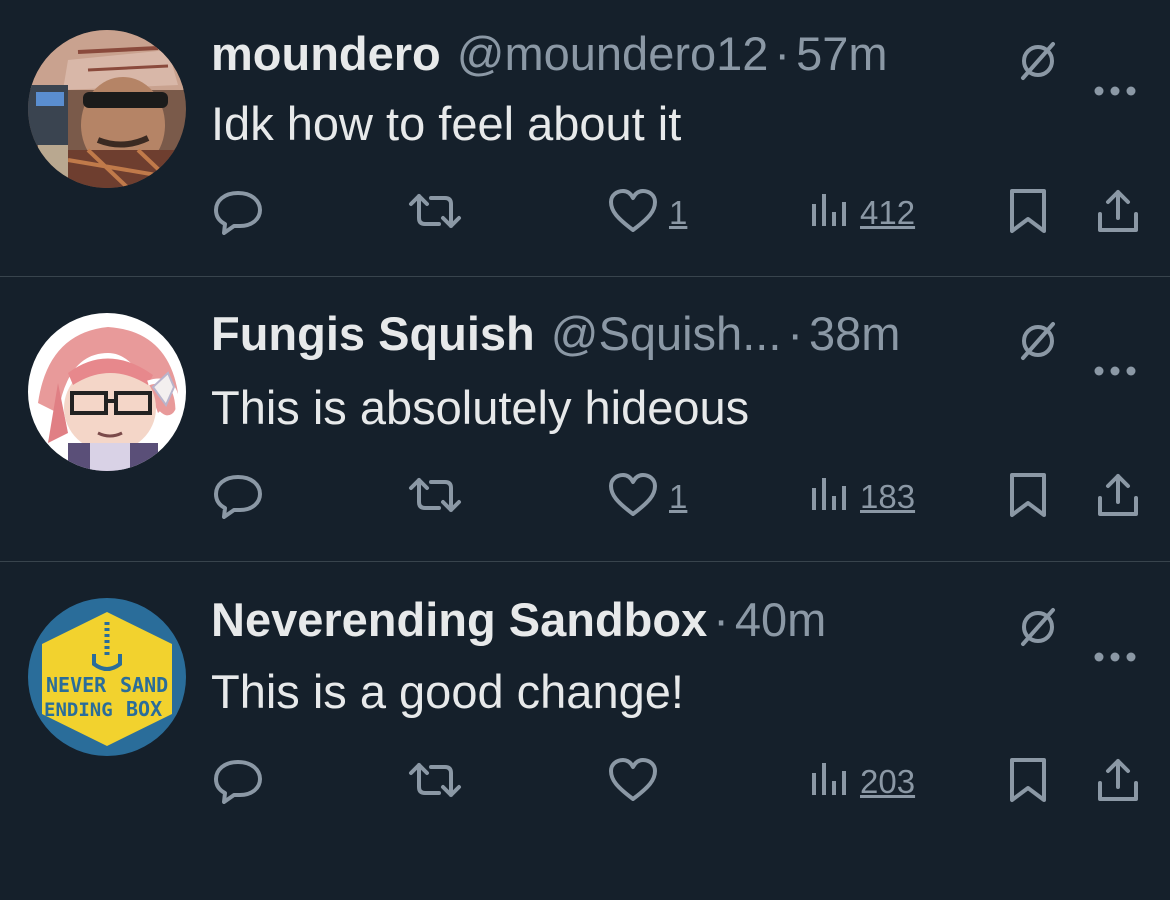  What do you see at coordinates (76, 685) in the screenshot?
I see `logo-text-never: NEVER` at bounding box center [76, 685].